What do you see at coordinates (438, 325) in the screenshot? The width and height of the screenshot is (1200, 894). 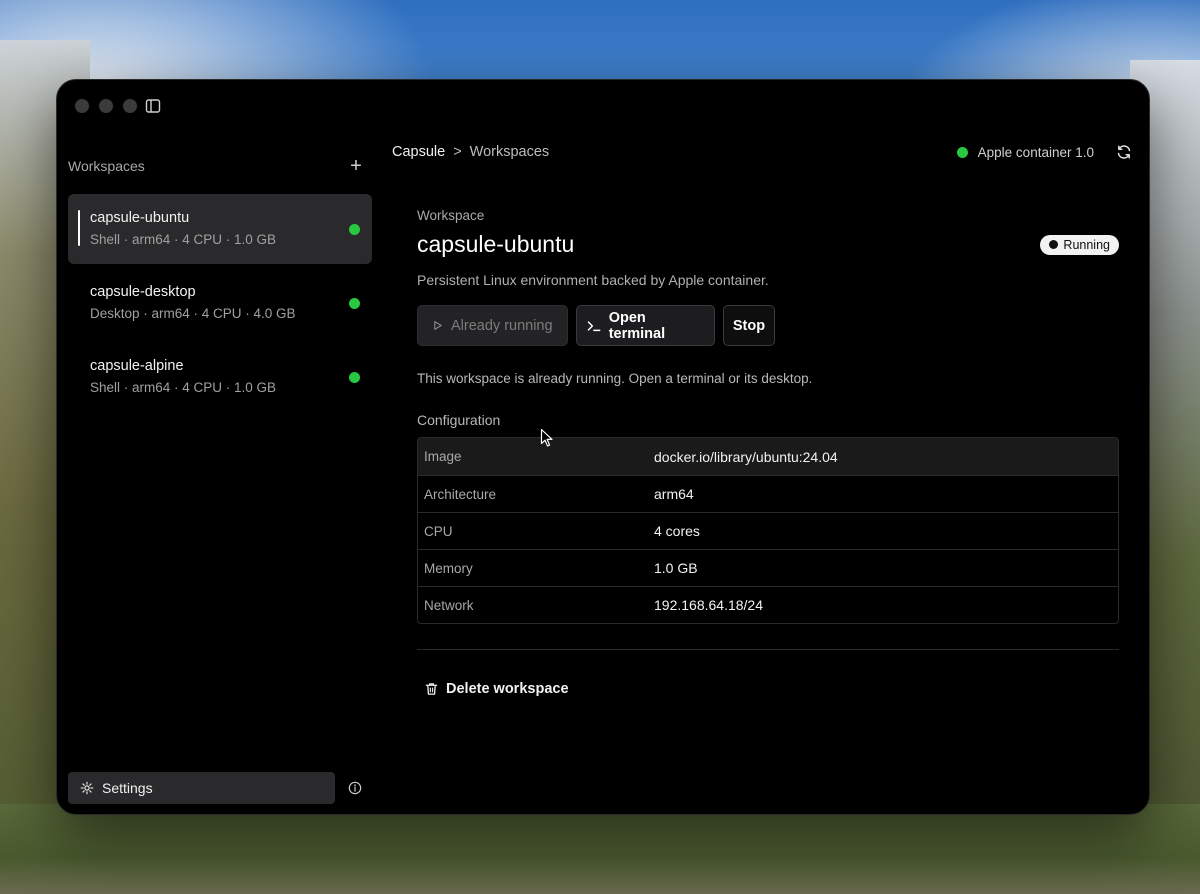 I see `play-icon` at bounding box center [438, 325].